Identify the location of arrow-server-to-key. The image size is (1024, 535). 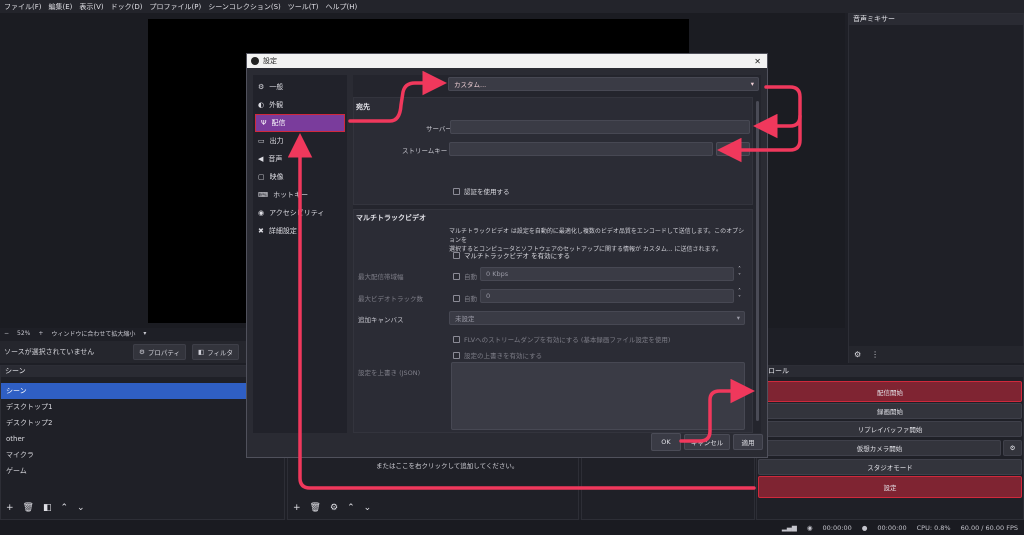
(759, 138).